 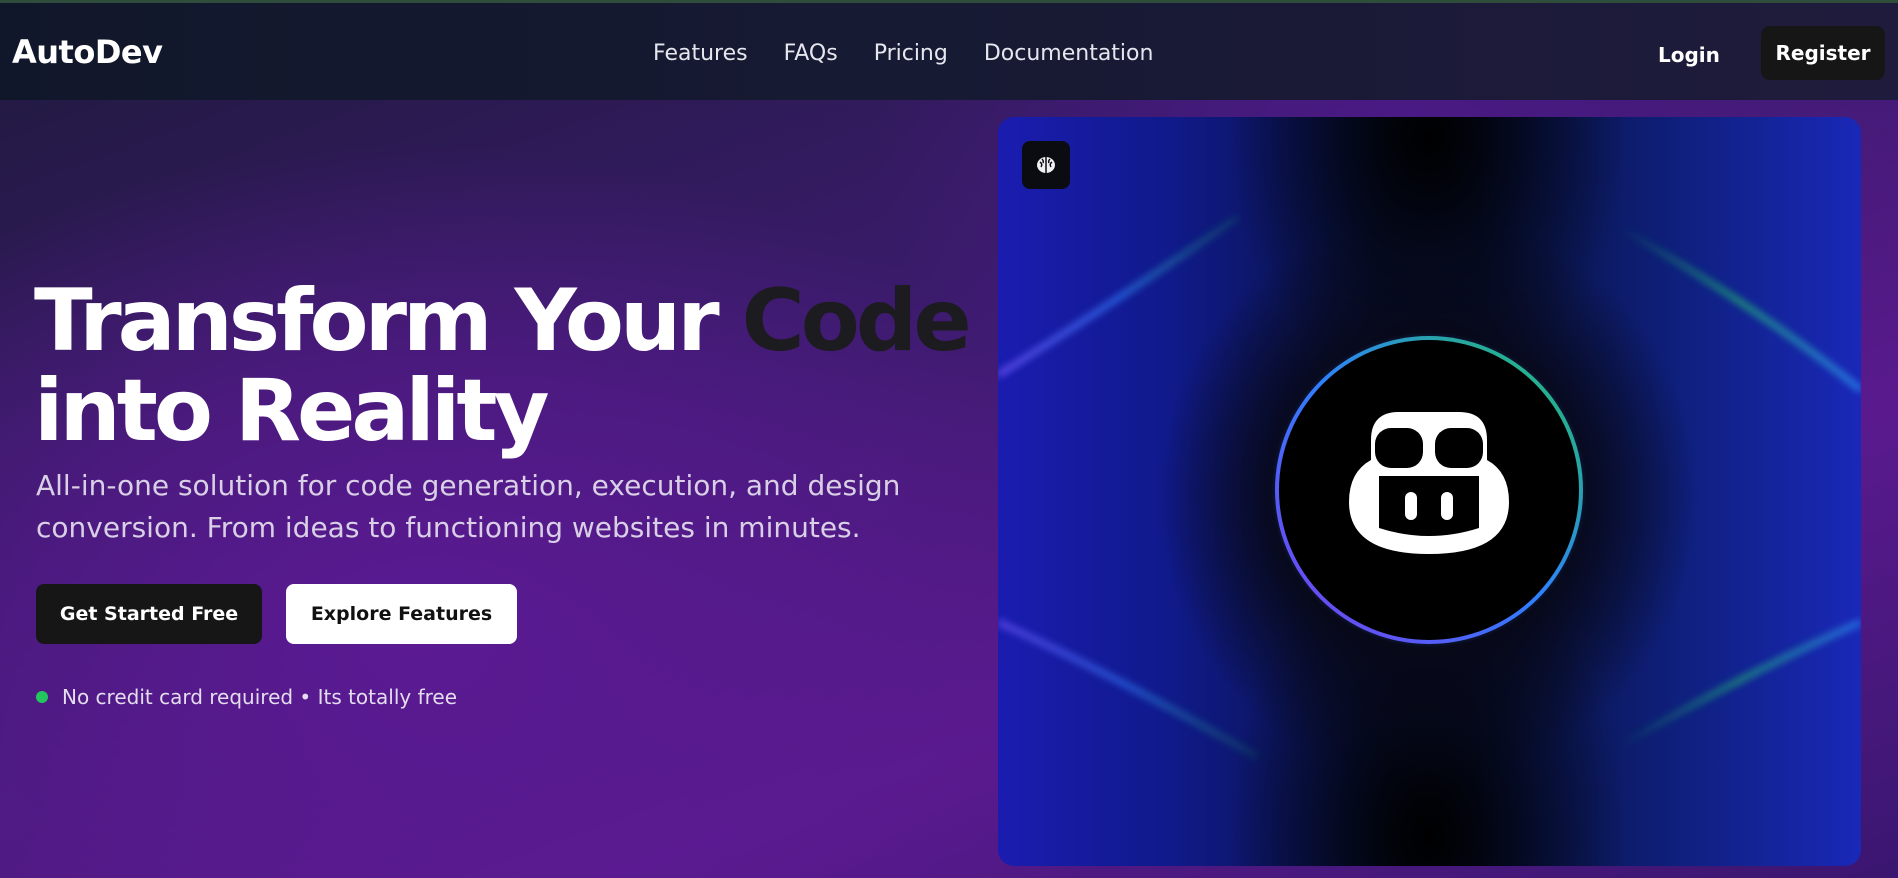 I want to click on nav-link-faqs: FAQs, so click(x=811, y=53).